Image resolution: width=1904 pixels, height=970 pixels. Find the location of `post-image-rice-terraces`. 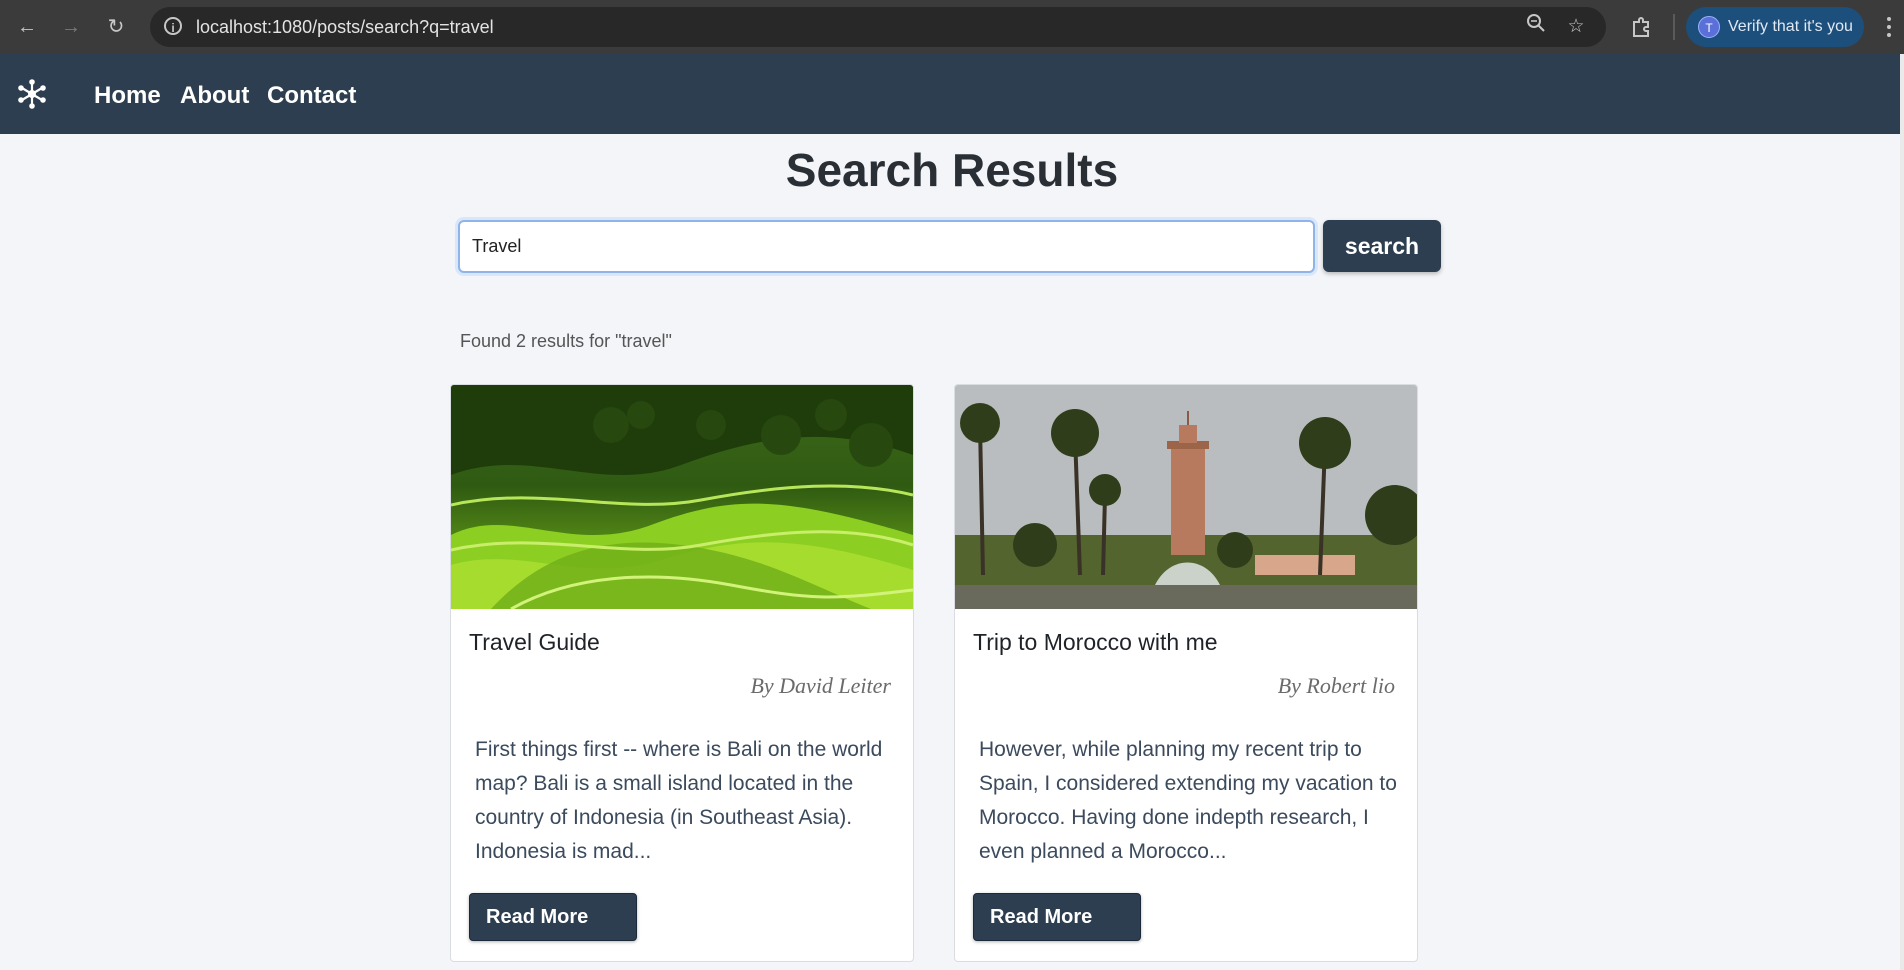

post-image-rice-terraces is located at coordinates (682, 497).